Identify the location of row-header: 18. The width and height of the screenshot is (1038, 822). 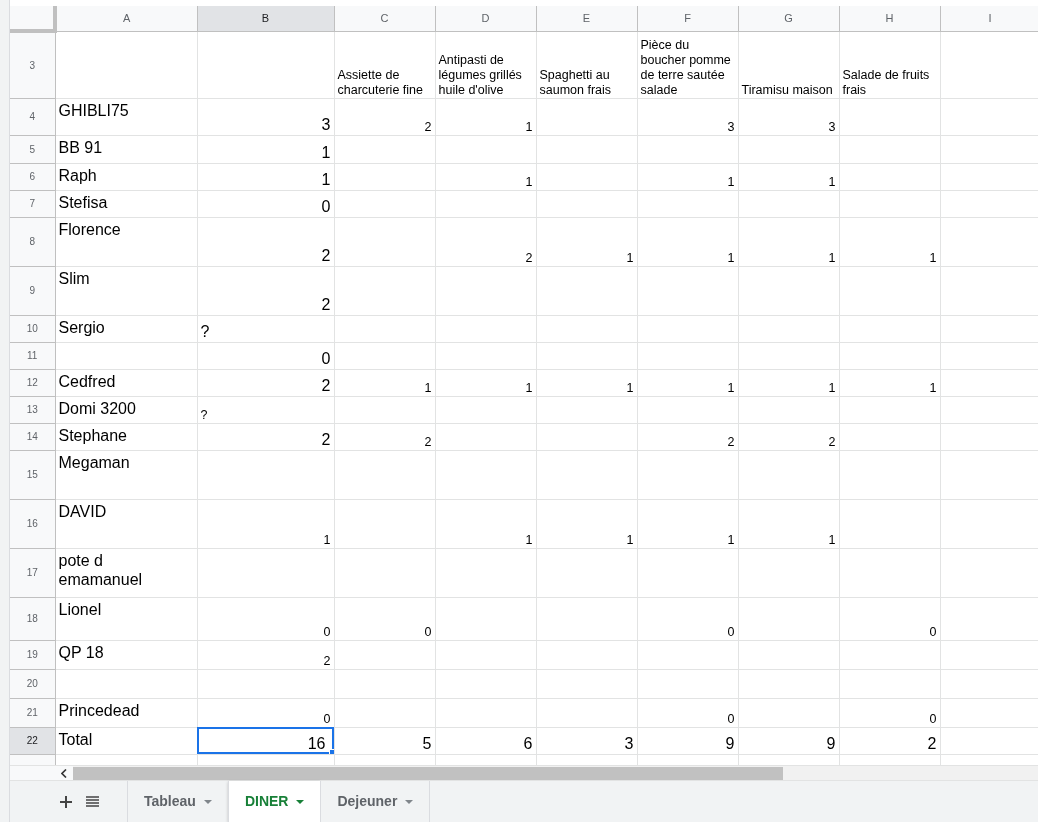
(32, 618).